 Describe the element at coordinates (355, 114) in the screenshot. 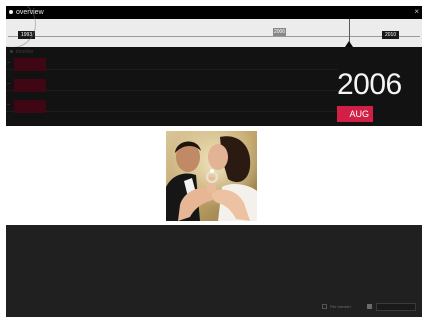

I see `current-month-button: AUG` at that location.